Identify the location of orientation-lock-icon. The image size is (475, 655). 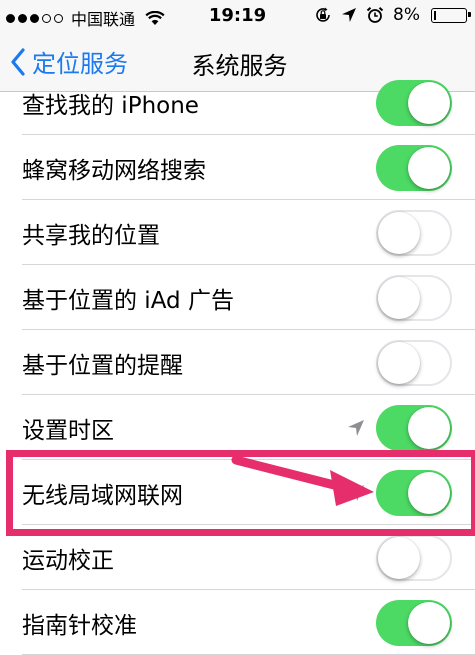
(323, 14).